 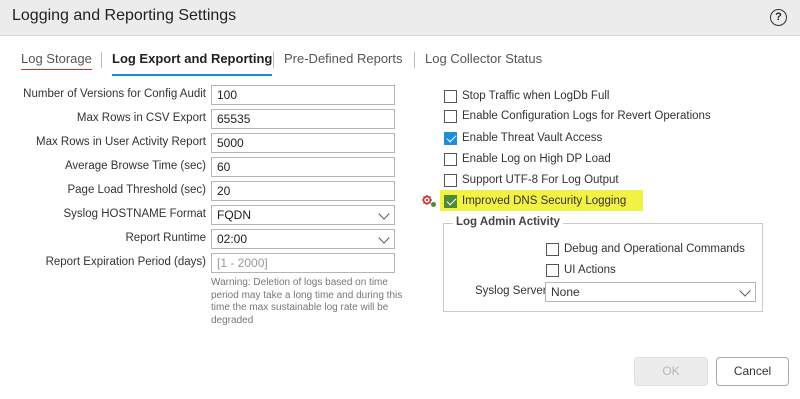 I want to click on dns-security-checkbox: Improved DNS Security Logging, so click(x=535, y=201).